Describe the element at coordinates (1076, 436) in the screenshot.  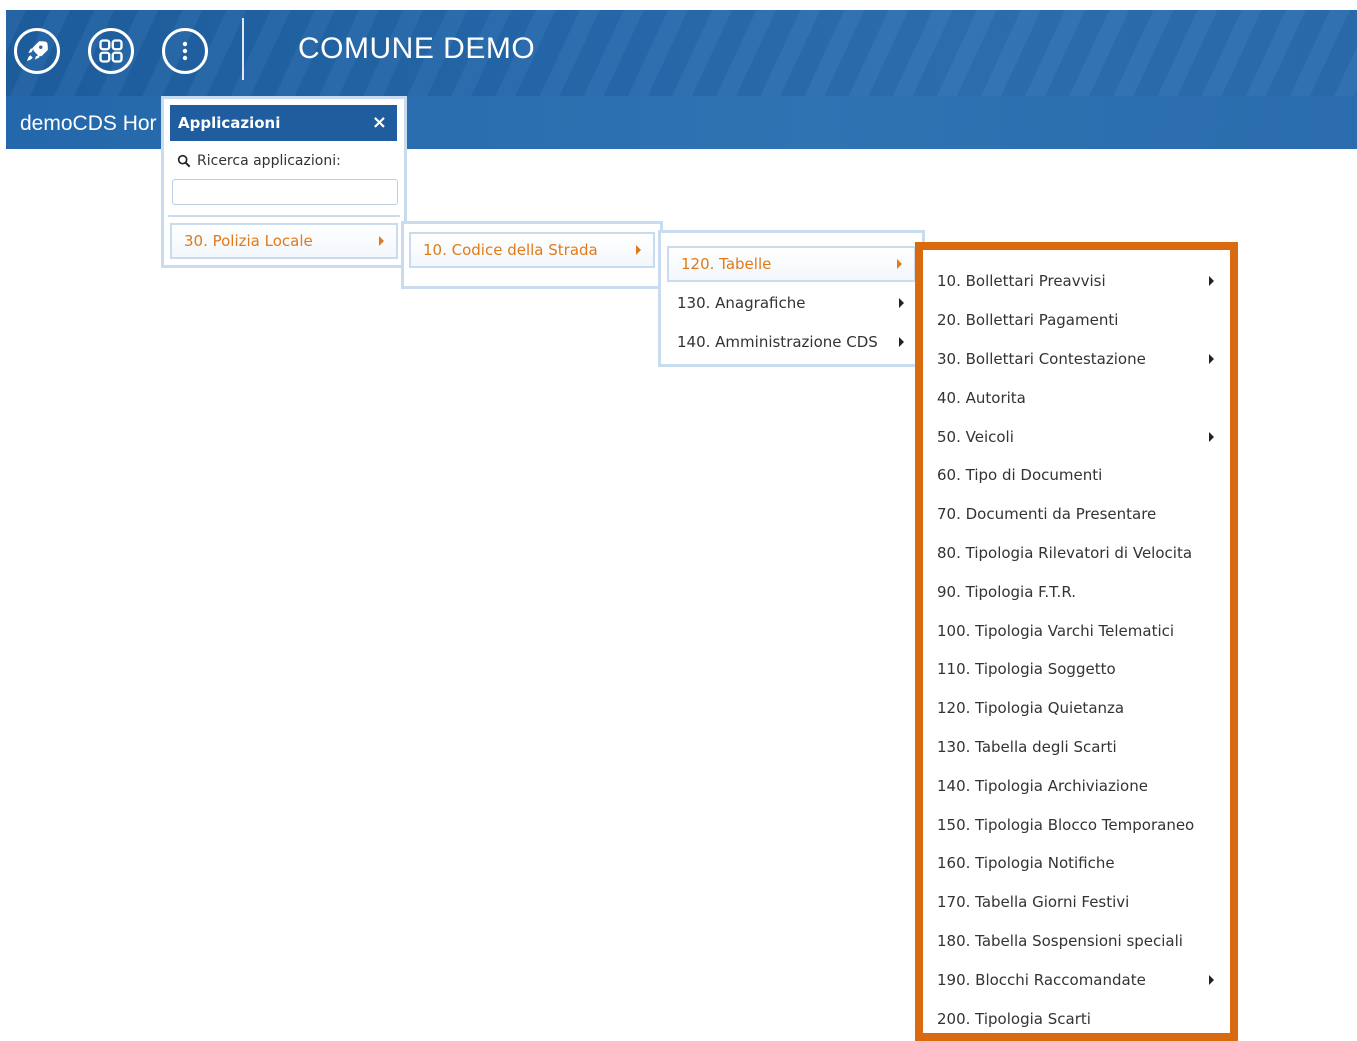
I see `menu-item-level4: 50. Veicoli` at that location.